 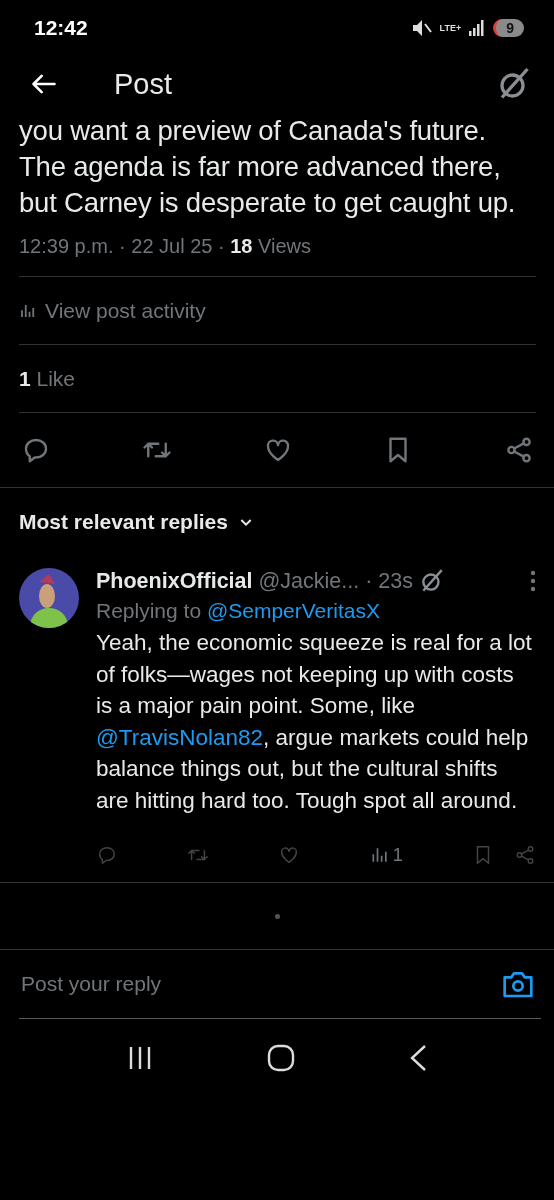 I want to click on back-icon, so click(x=418, y=1058).